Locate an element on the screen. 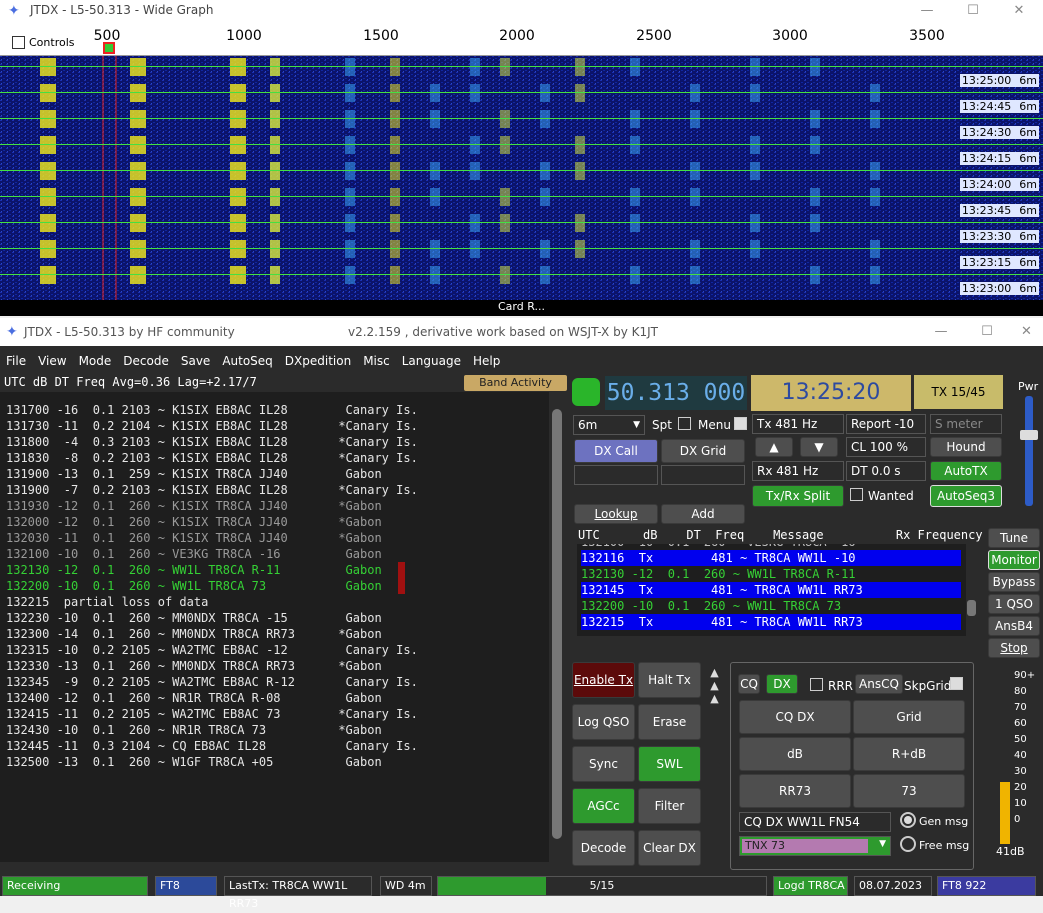  sync-button: Sync is located at coordinates (603, 764).